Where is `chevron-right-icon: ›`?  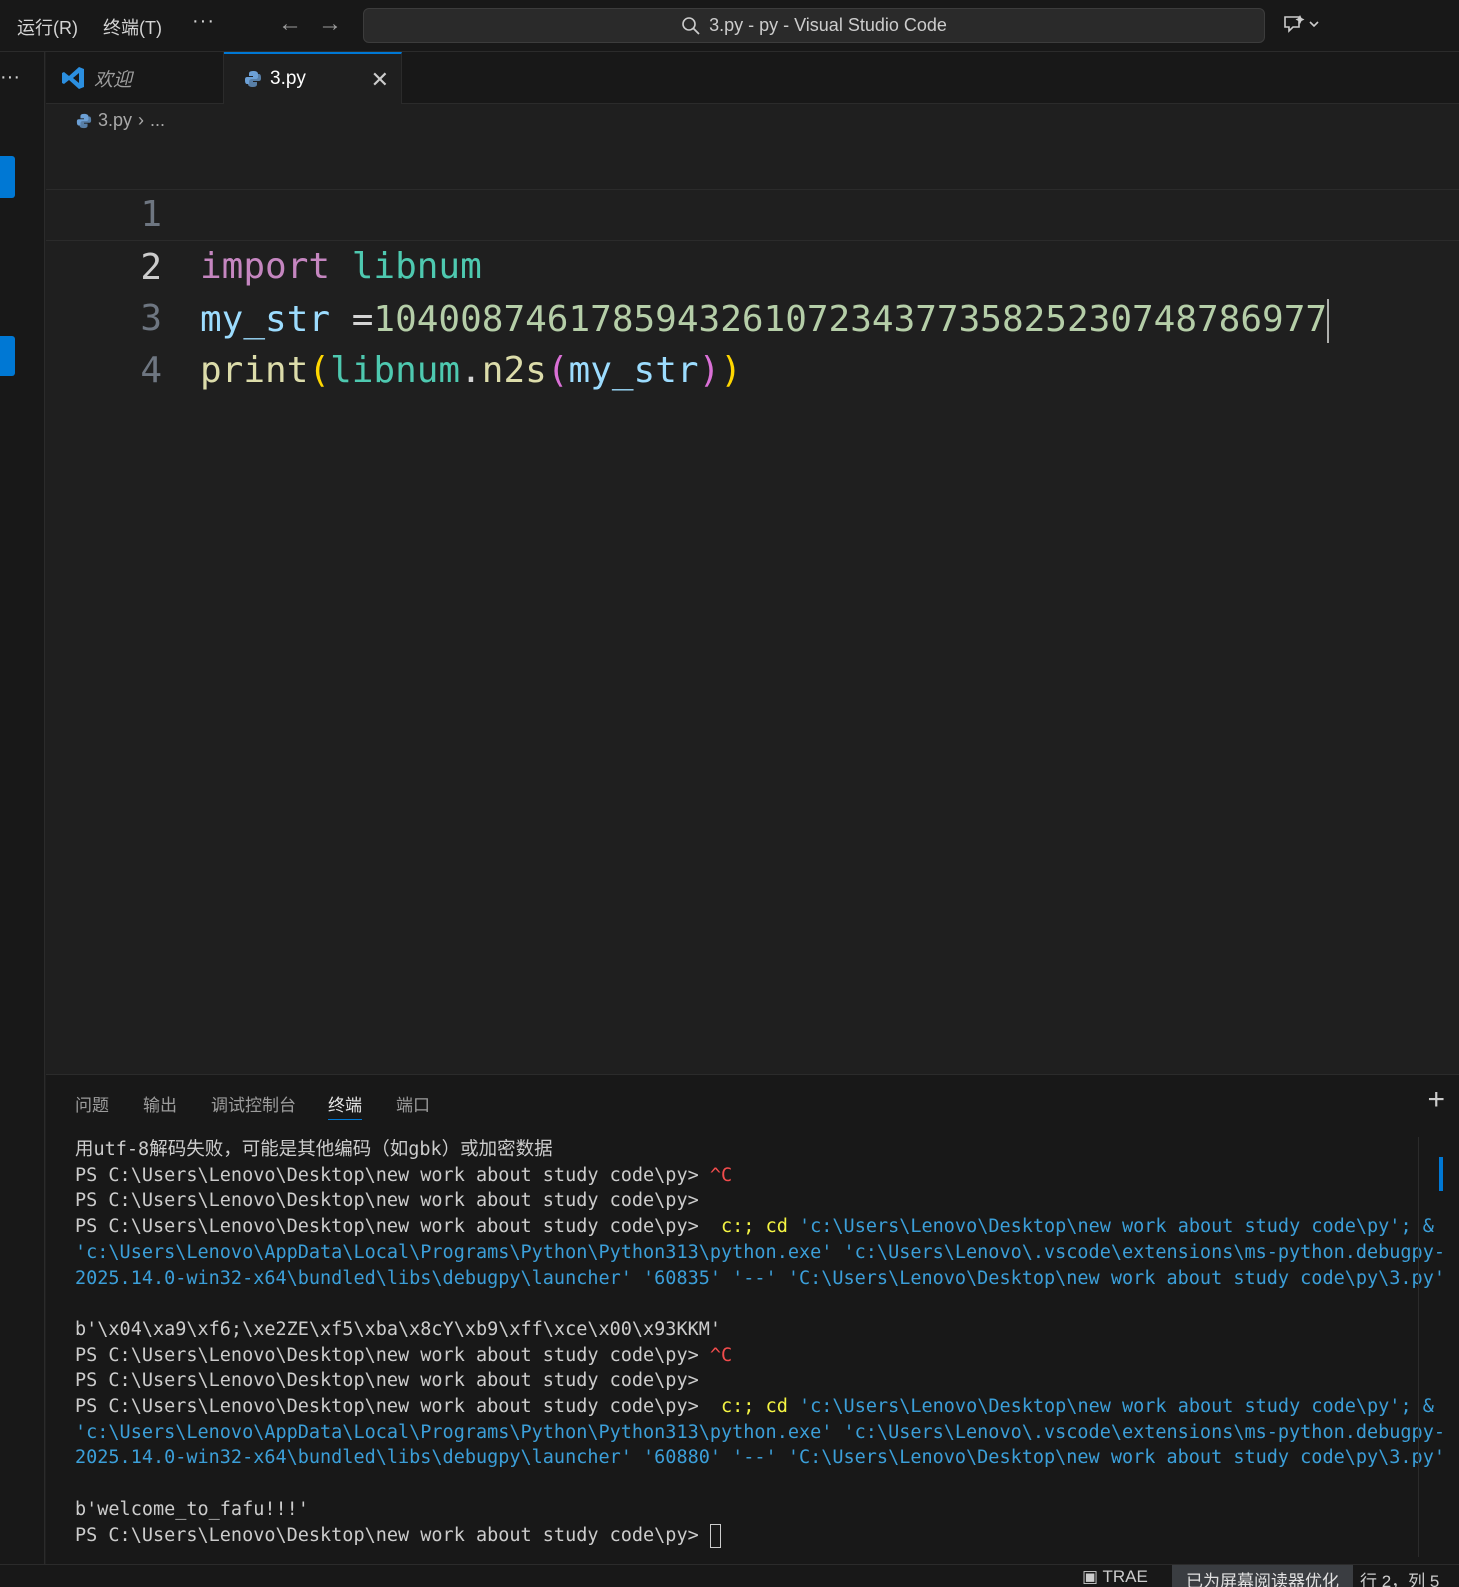
chevron-right-icon: › is located at coordinates (141, 120).